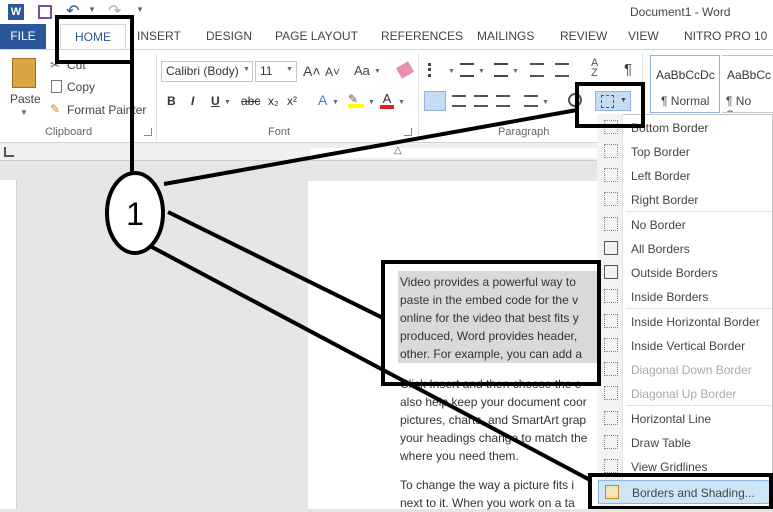 This screenshot has width=773, height=512. What do you see at coordinates (680, 491) in the screenshot?
I see `annotation-box-borders-shading` at bounding box center [680, 491].